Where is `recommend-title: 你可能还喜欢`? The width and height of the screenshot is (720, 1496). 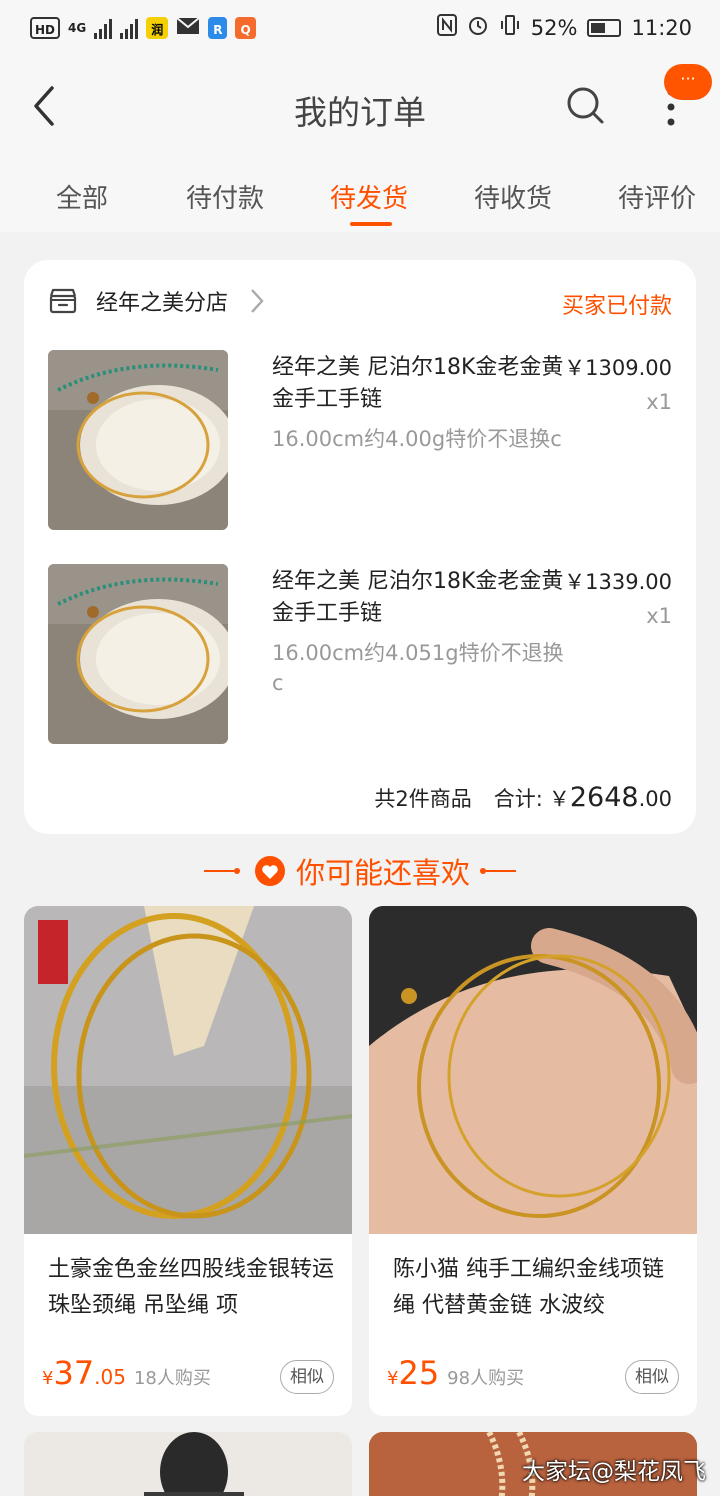
recommend-title: 你可能还喜欢 is located at coordinates (382, 873).